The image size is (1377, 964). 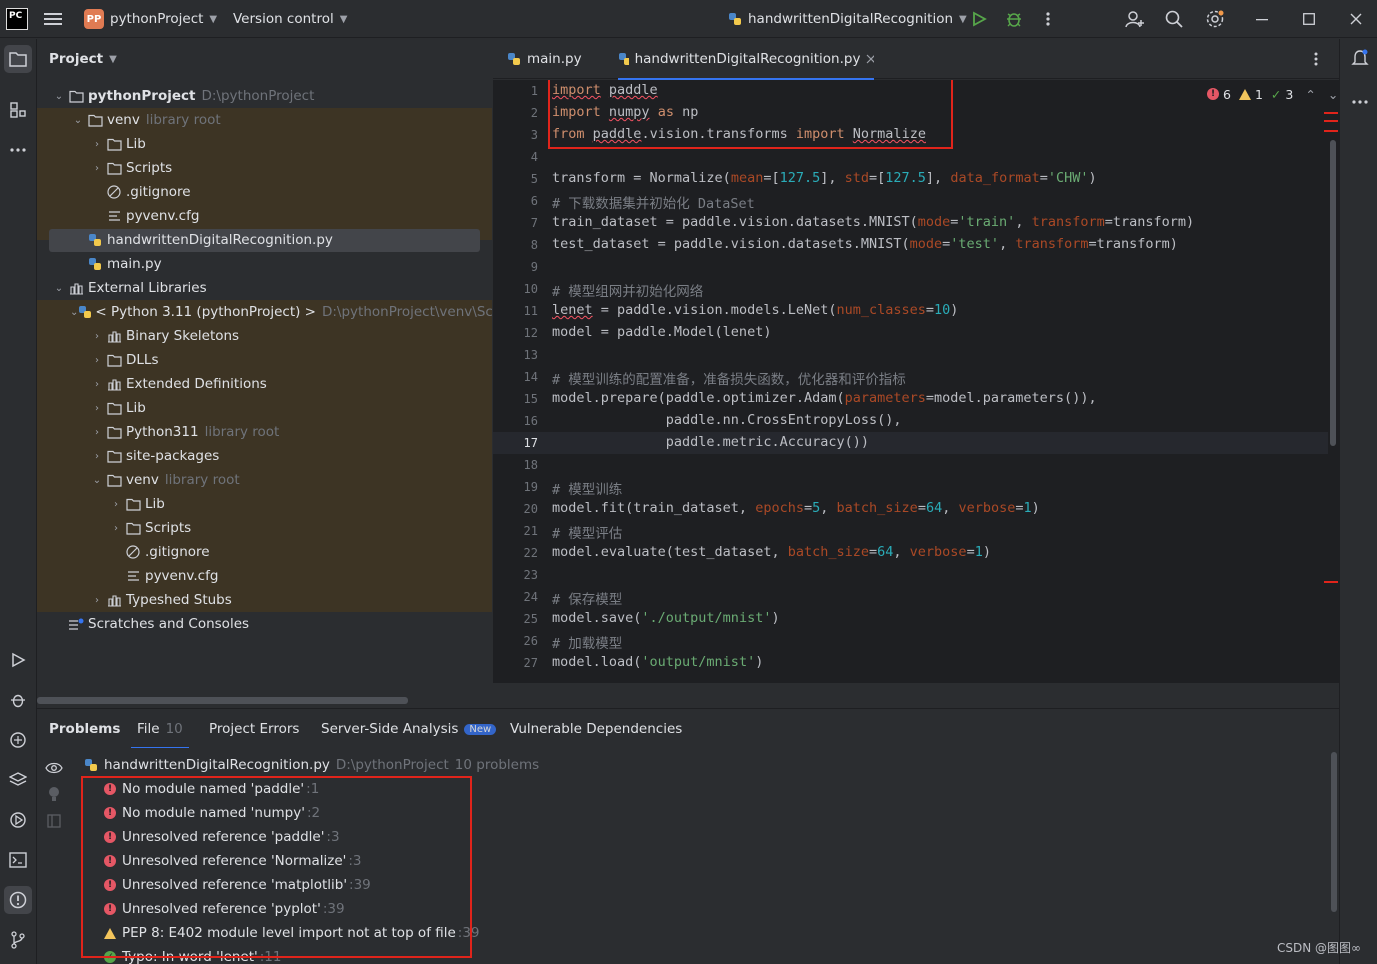 What do you see at coordinates (264, 96) in the screenshot?
I see `tree-item: ⌄ pythonProject D:\pythonProject` at bounding box center [264, 96].